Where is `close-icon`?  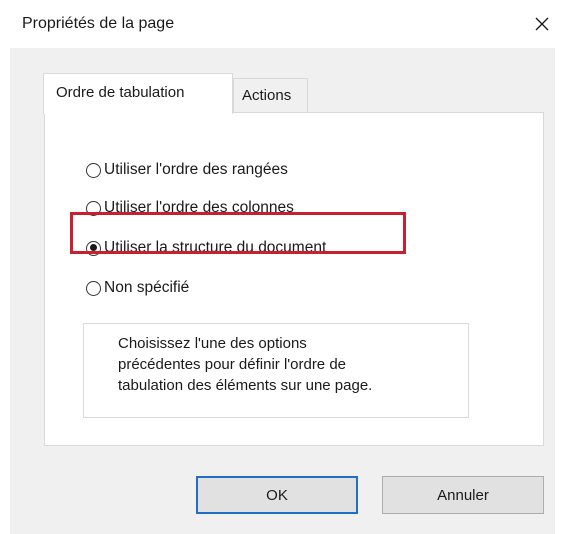
close-icon is located at coordinates (542, 24).